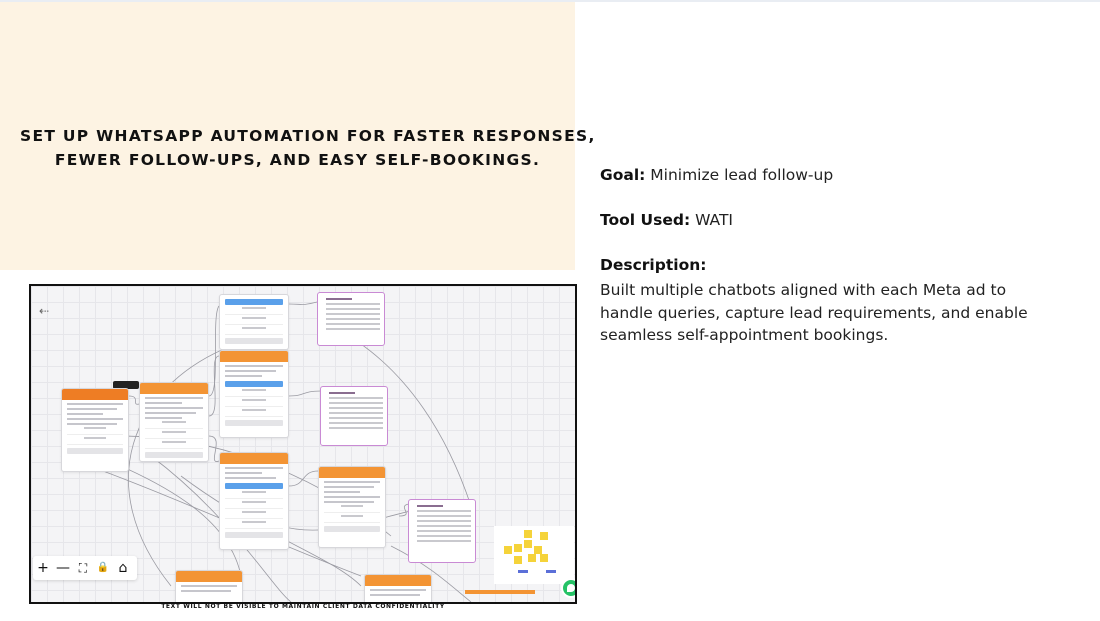 This screenshot has width=1100, height=621. What do you see at coordinates (254, 394) in the screenshot?
I see `flow-node-list-mid` at bounding box center [254, 394].